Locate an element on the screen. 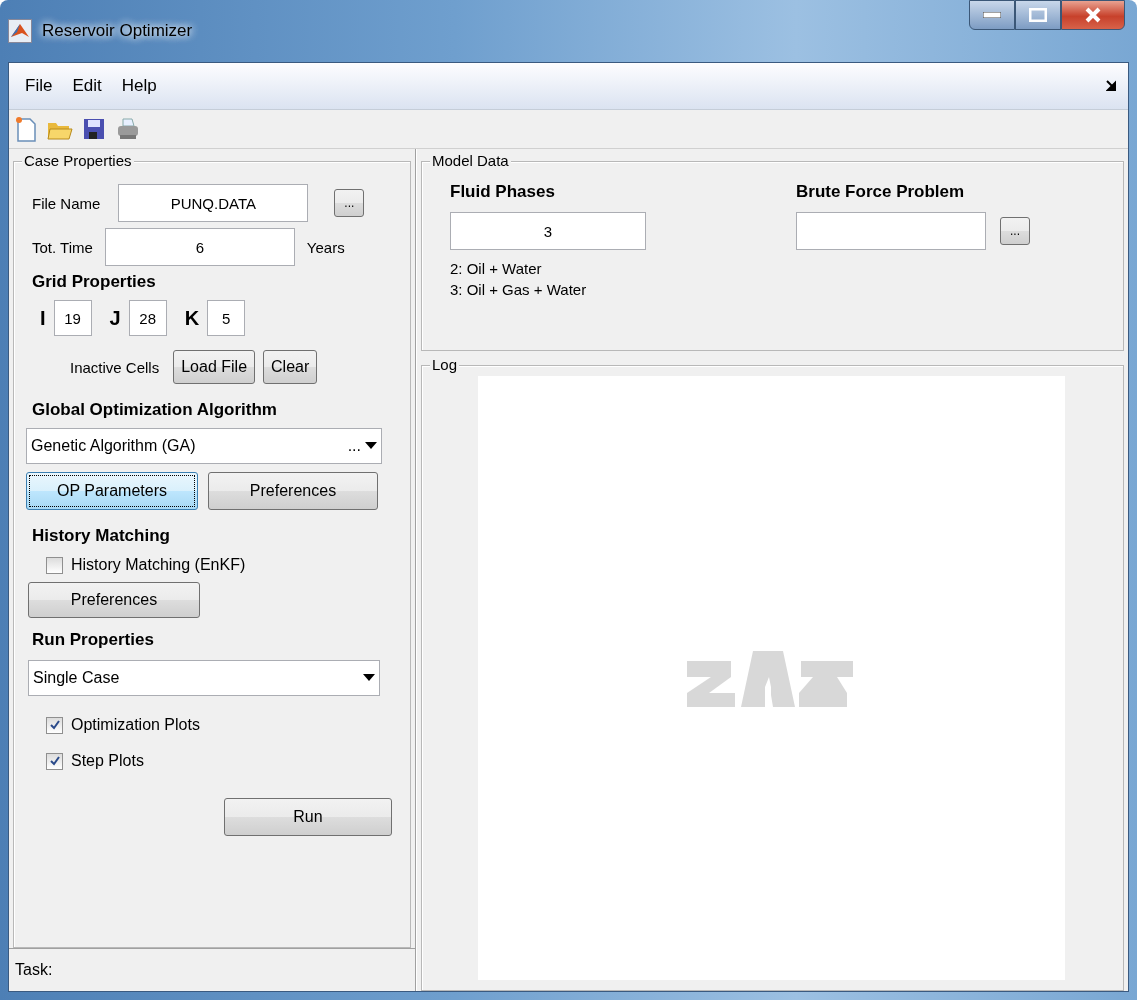  close-icon is located at coordinates (1093, 15).